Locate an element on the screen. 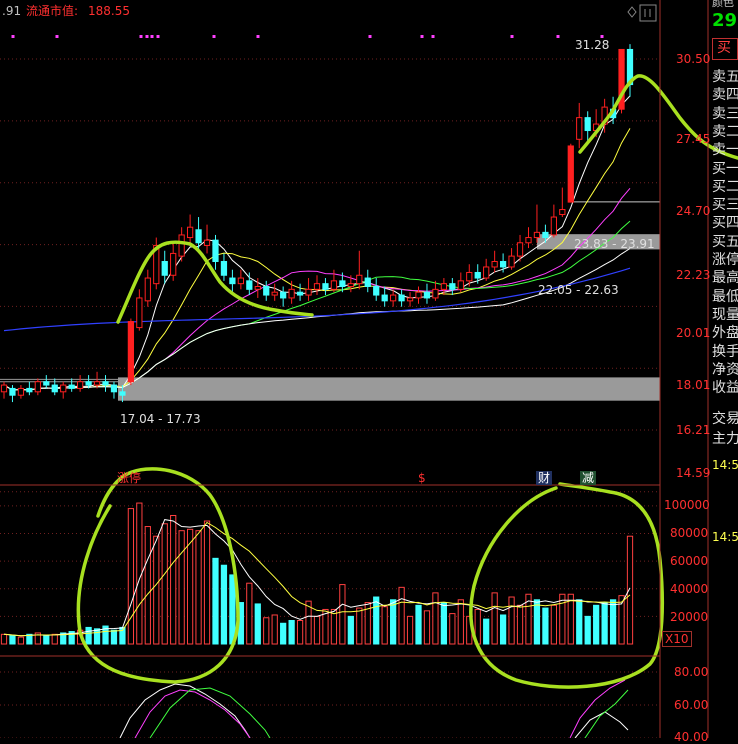 This screenshot has width=738, height=744. indicator-tick: 60.00 is located at coordinates (691, 705).